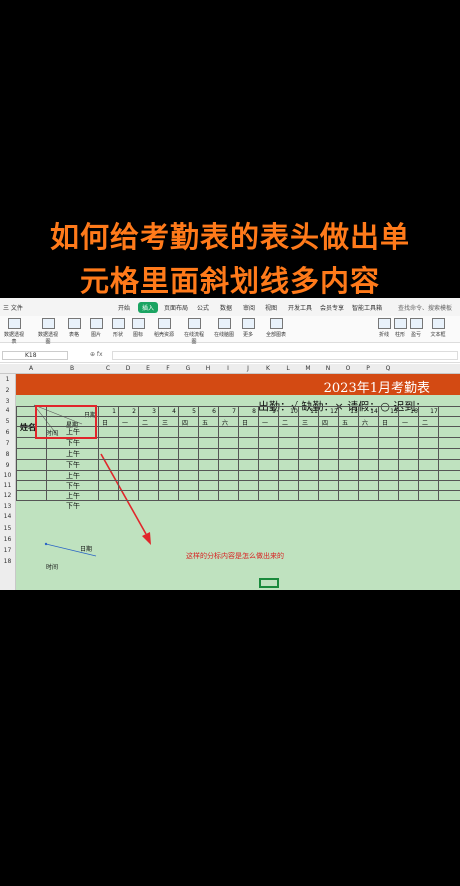 The height and width of the screenshot is (886, 460). I want to click on name-box: K18, so click(35, 355).